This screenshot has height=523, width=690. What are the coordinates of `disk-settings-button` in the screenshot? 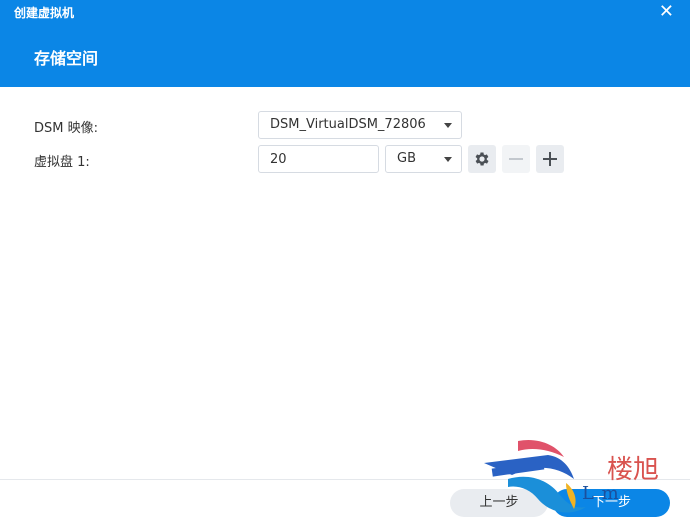 It's located at (482, 159).